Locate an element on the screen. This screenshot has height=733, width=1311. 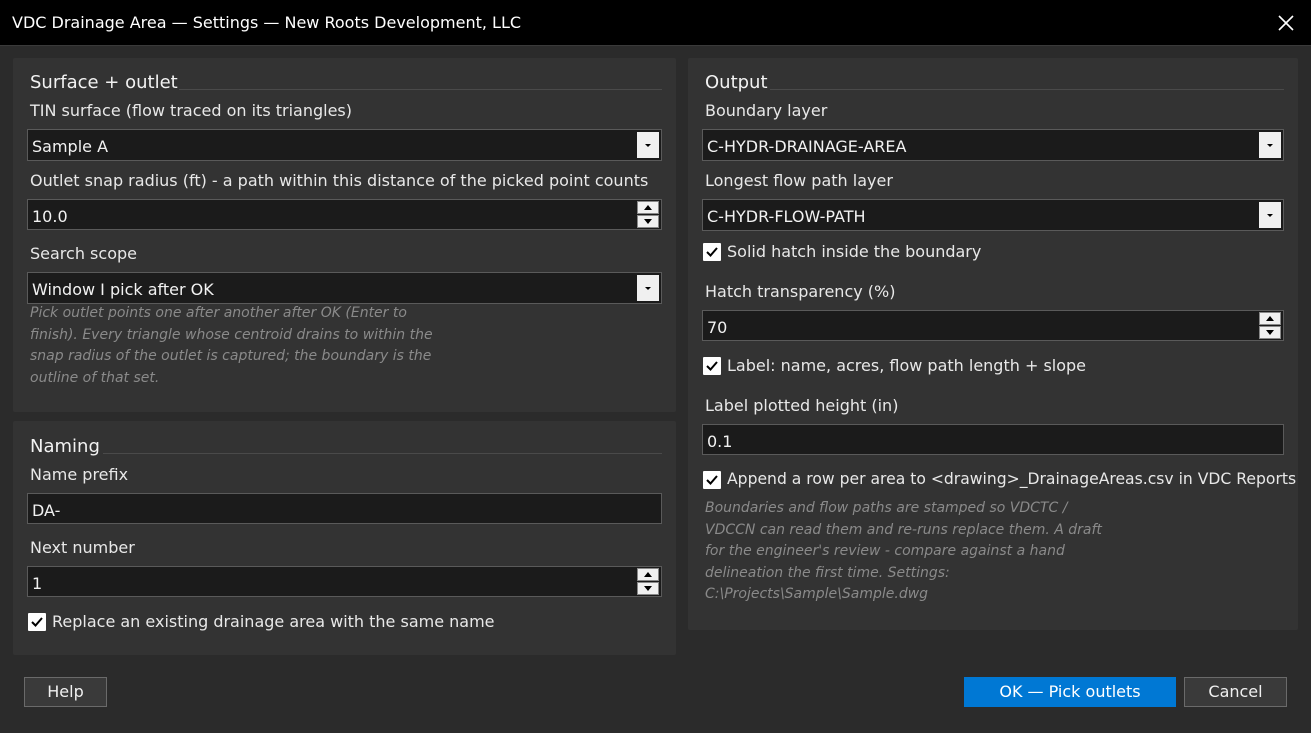
hint-line: outline of that set. is located at coordinates (95, 377).